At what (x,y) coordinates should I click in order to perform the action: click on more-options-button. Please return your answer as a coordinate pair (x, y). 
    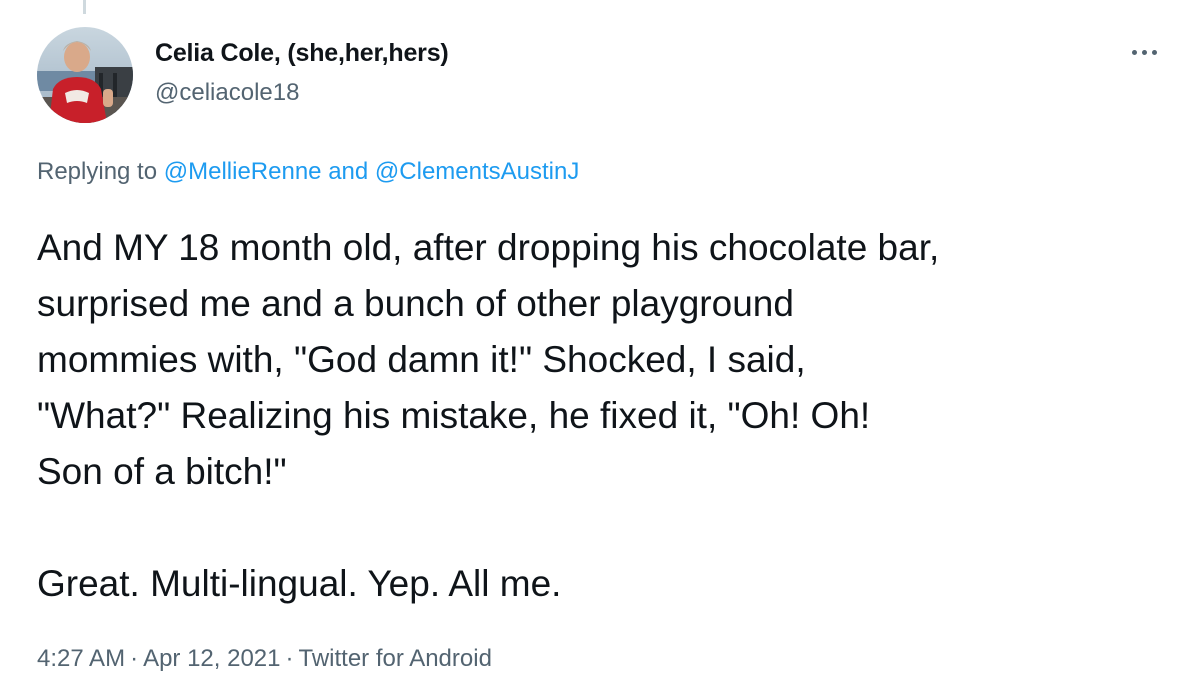
    Looking at the image, I should click on (1144, 52).